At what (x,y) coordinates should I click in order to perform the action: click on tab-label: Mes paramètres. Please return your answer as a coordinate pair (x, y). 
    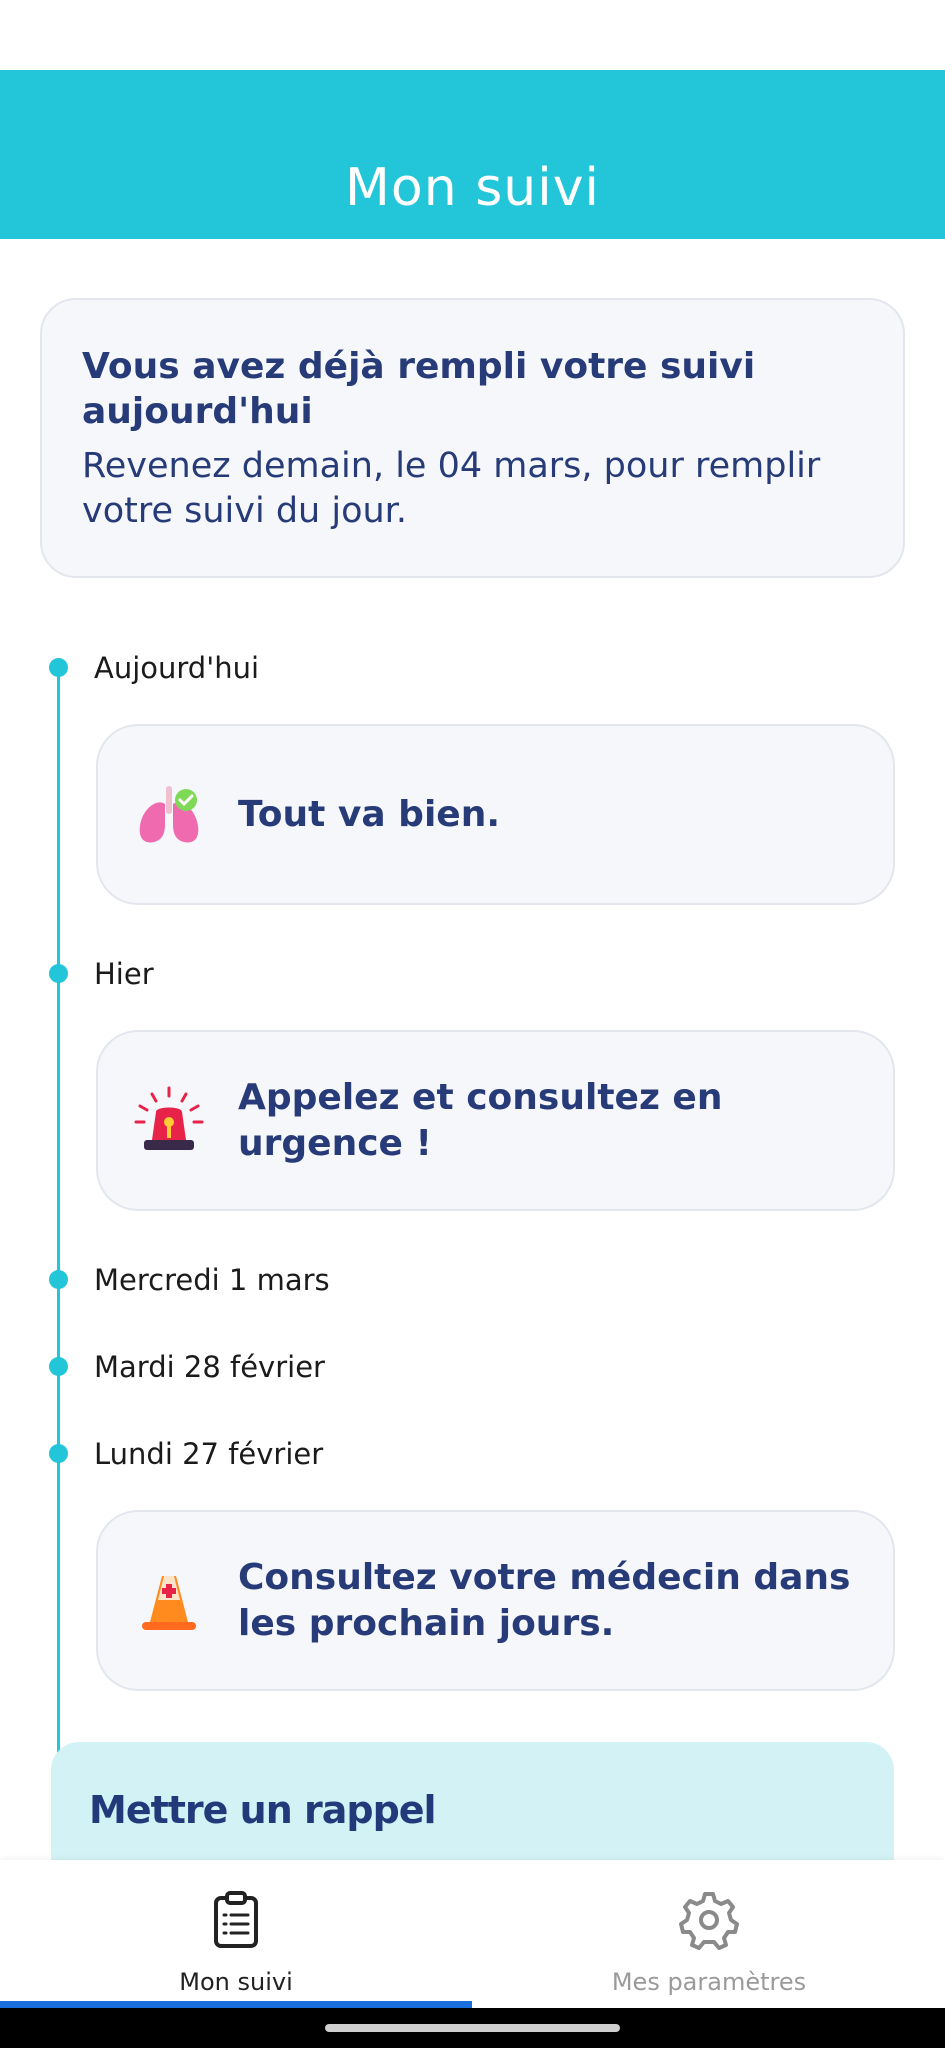
    Looking at the image, I should click on (709, 1982).